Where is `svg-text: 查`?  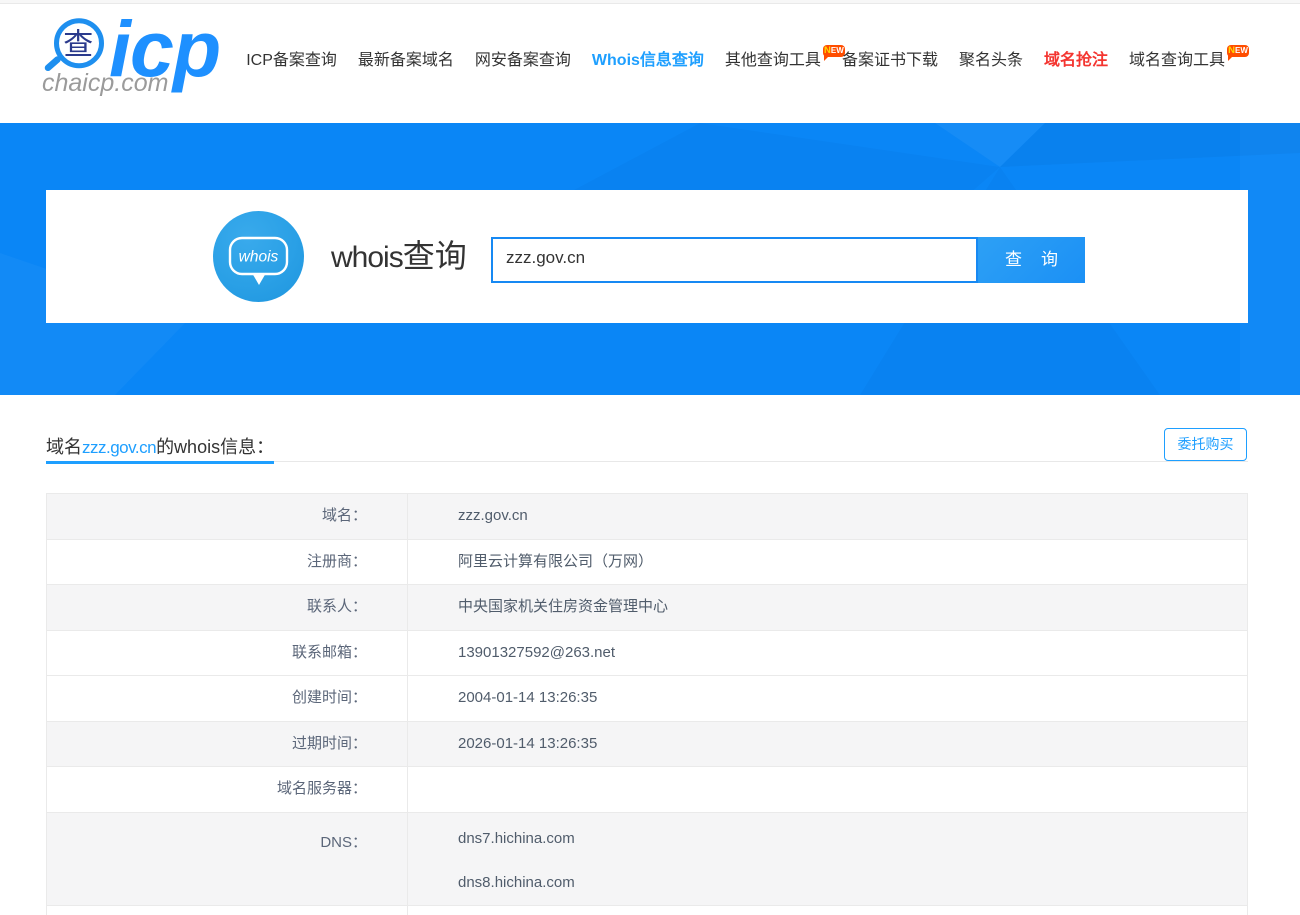
svg-text: 查 is located at coordinates (78, 45).